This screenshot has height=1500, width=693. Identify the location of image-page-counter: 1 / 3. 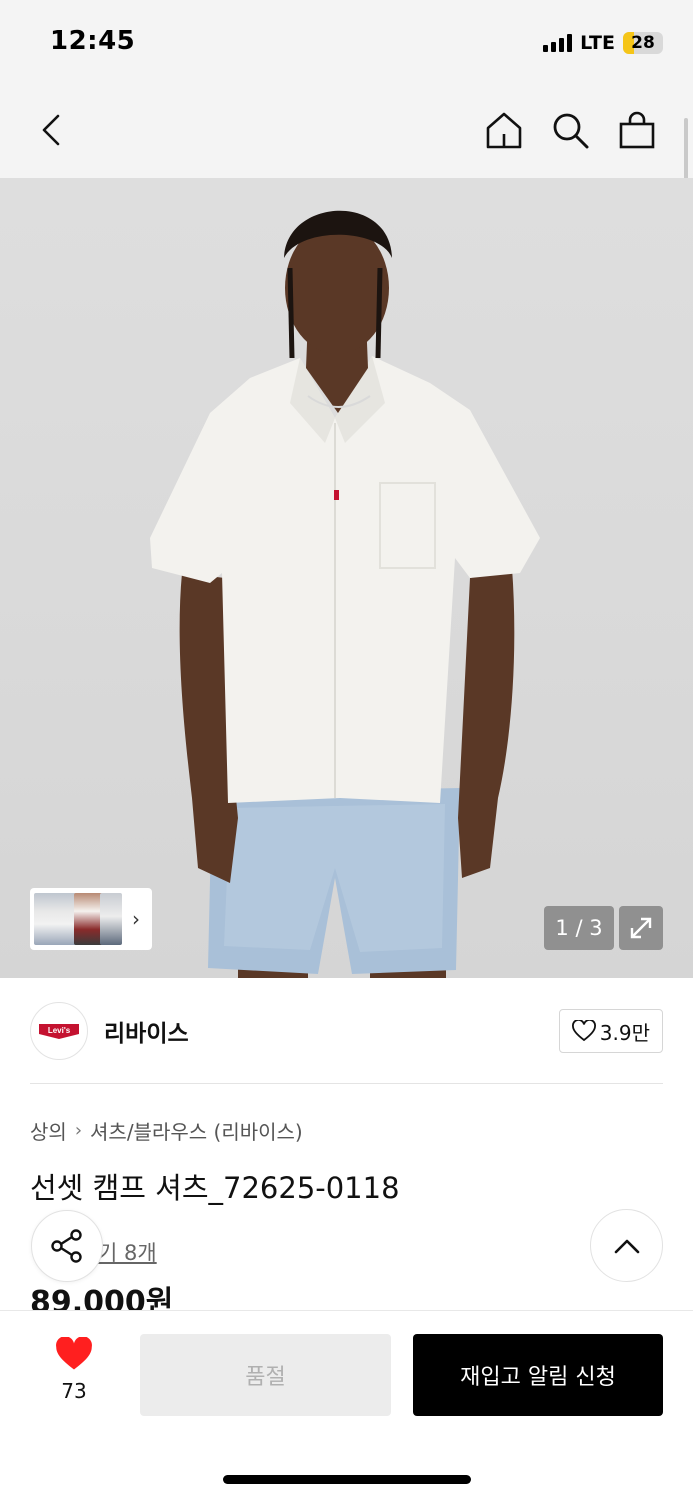
(579, 928).